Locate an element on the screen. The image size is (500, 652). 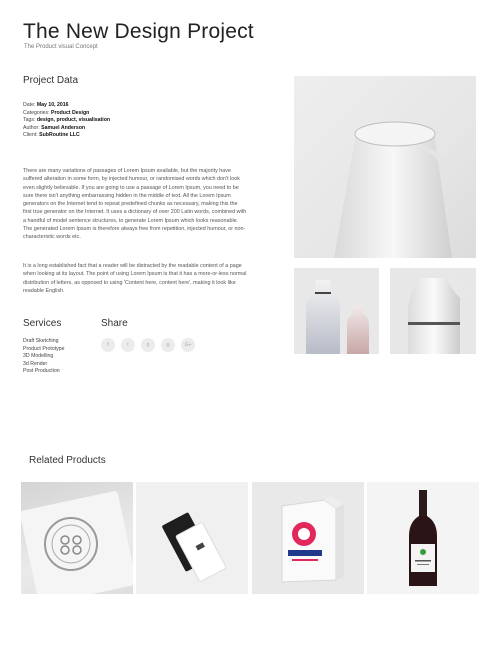
meta-tags-links: design, product, visualisation is located at coordinates (73, 120).